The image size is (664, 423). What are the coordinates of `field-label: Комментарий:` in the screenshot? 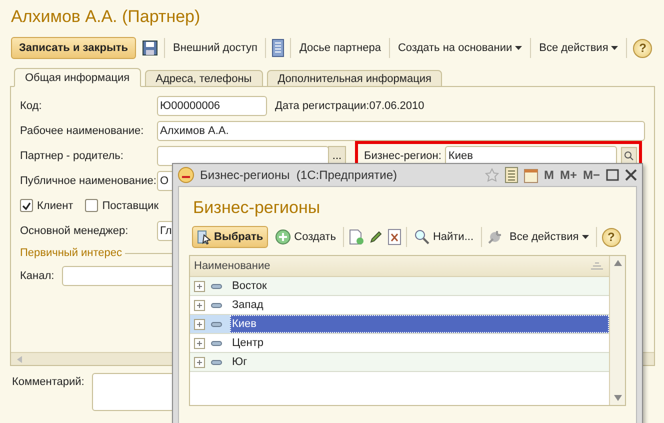 It's located at (48, 383).